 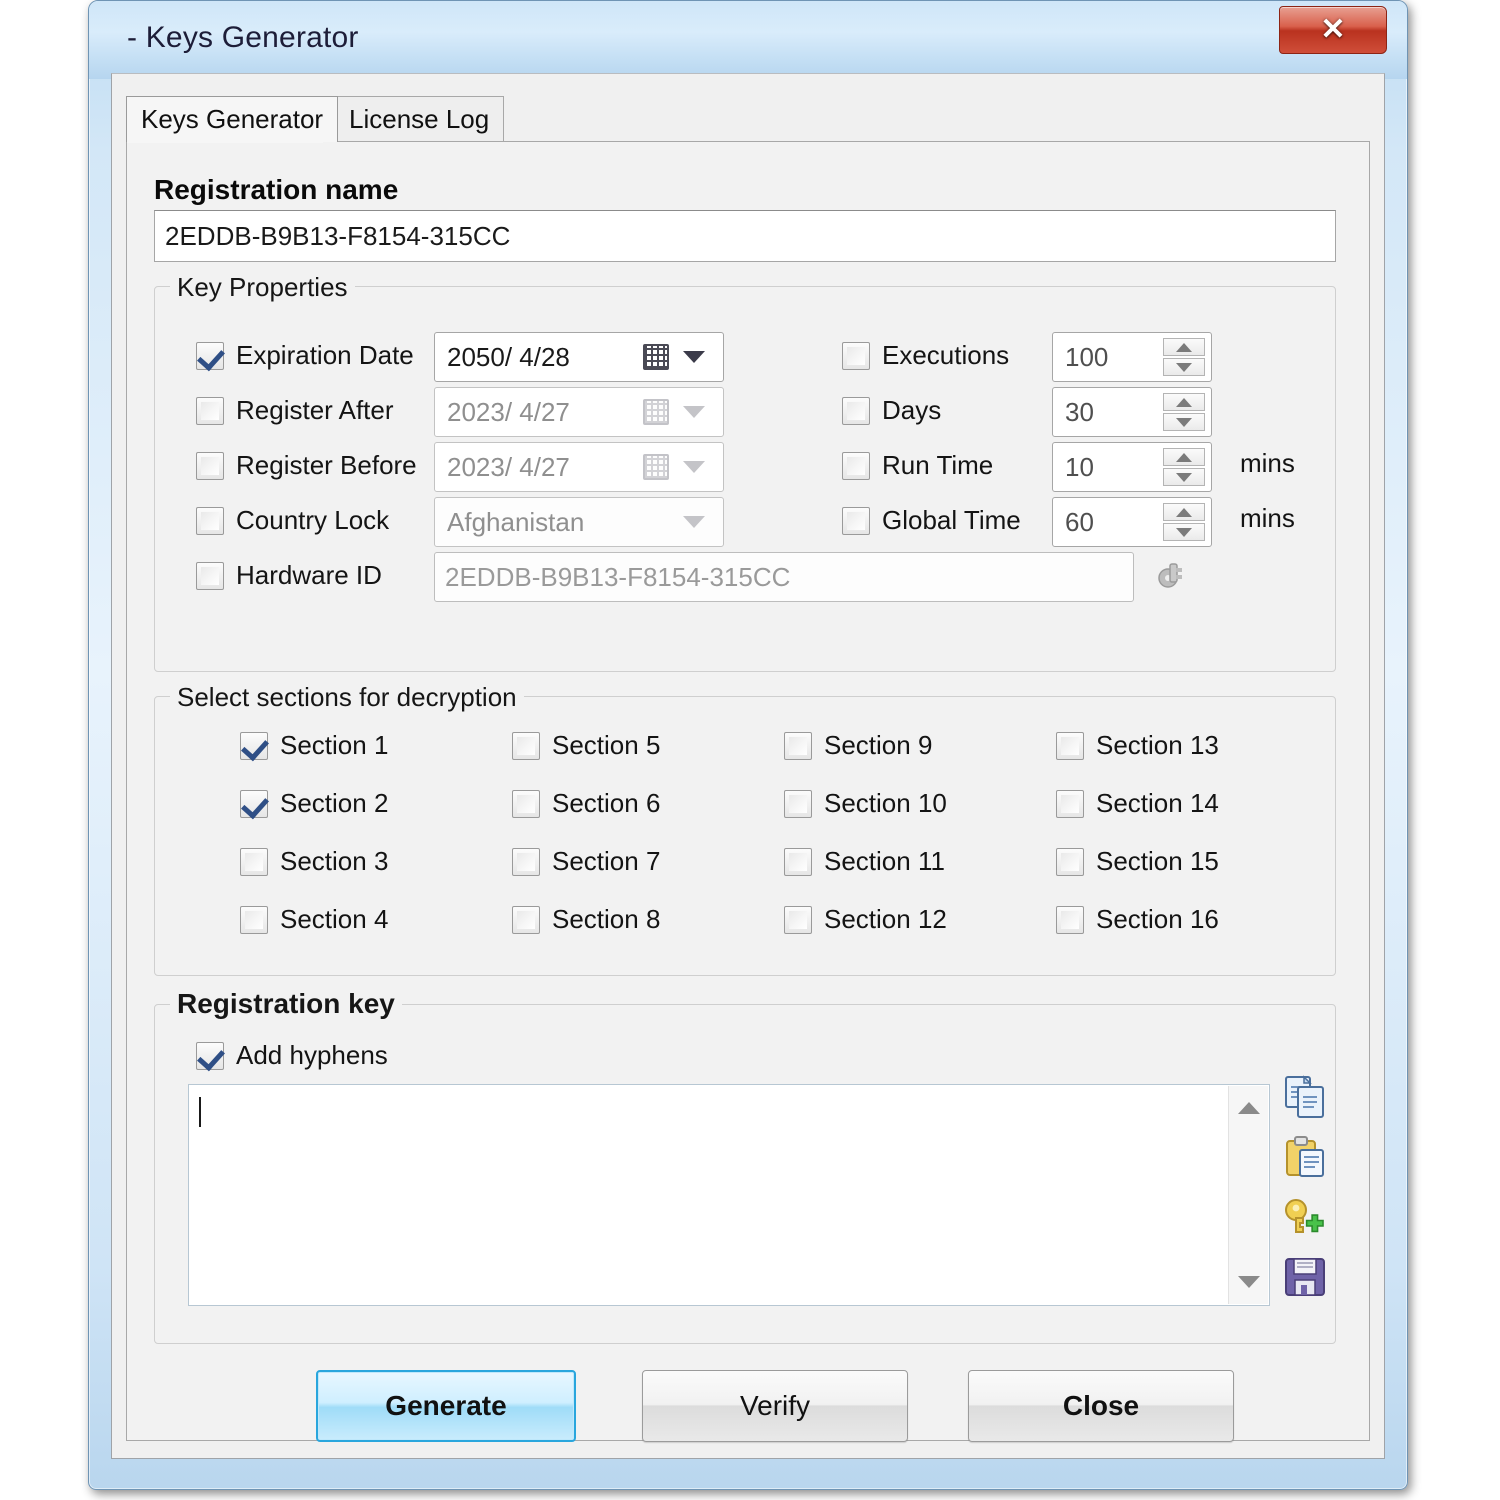 I want to click on generate-button: Generate, so click(x=446, y=1406).